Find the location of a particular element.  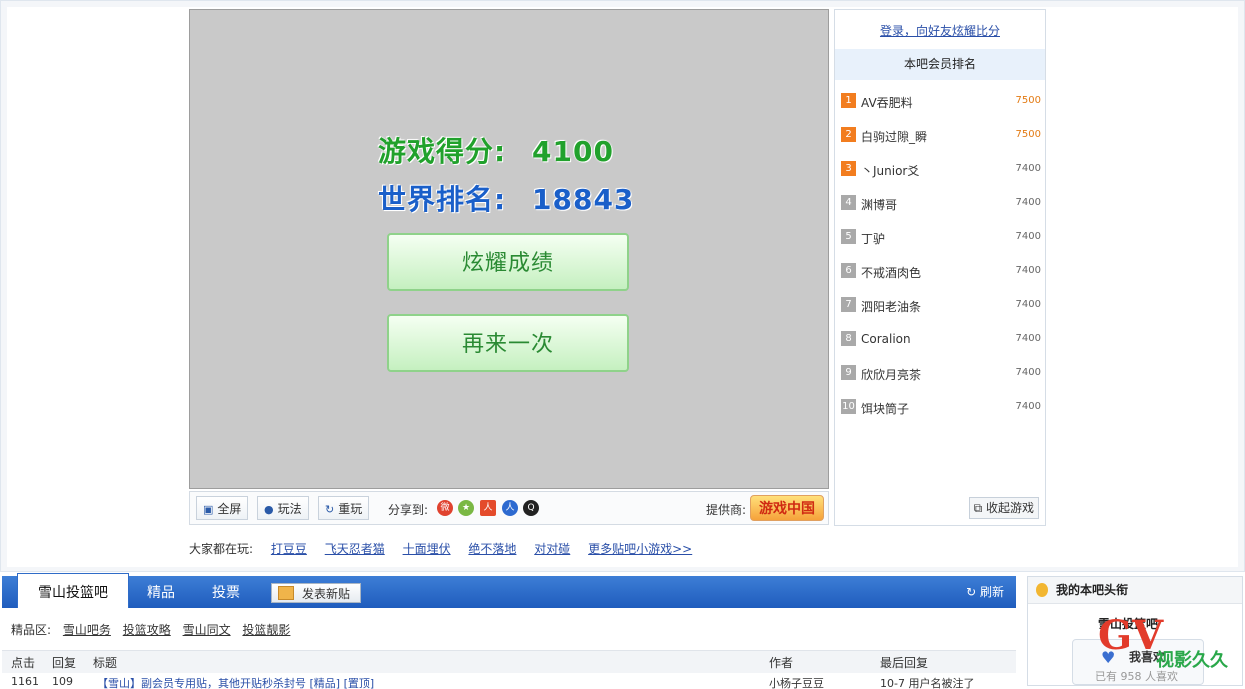

widget-header: 我的本吧头衔 is located at coordinates (1135, 590).